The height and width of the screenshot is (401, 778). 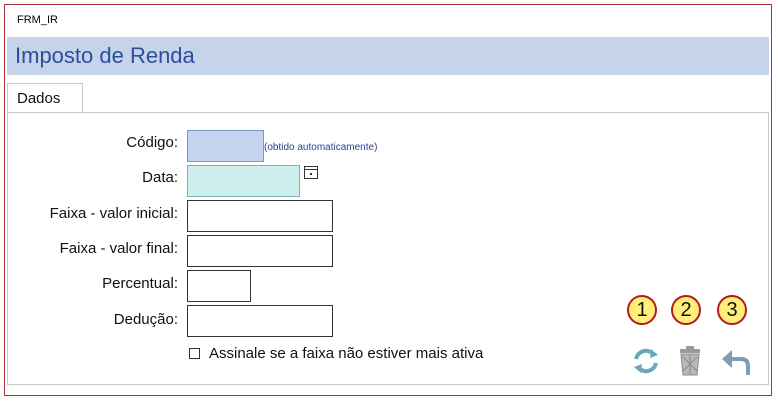 I want to click on refresh-button, so click(x=646, y=361).